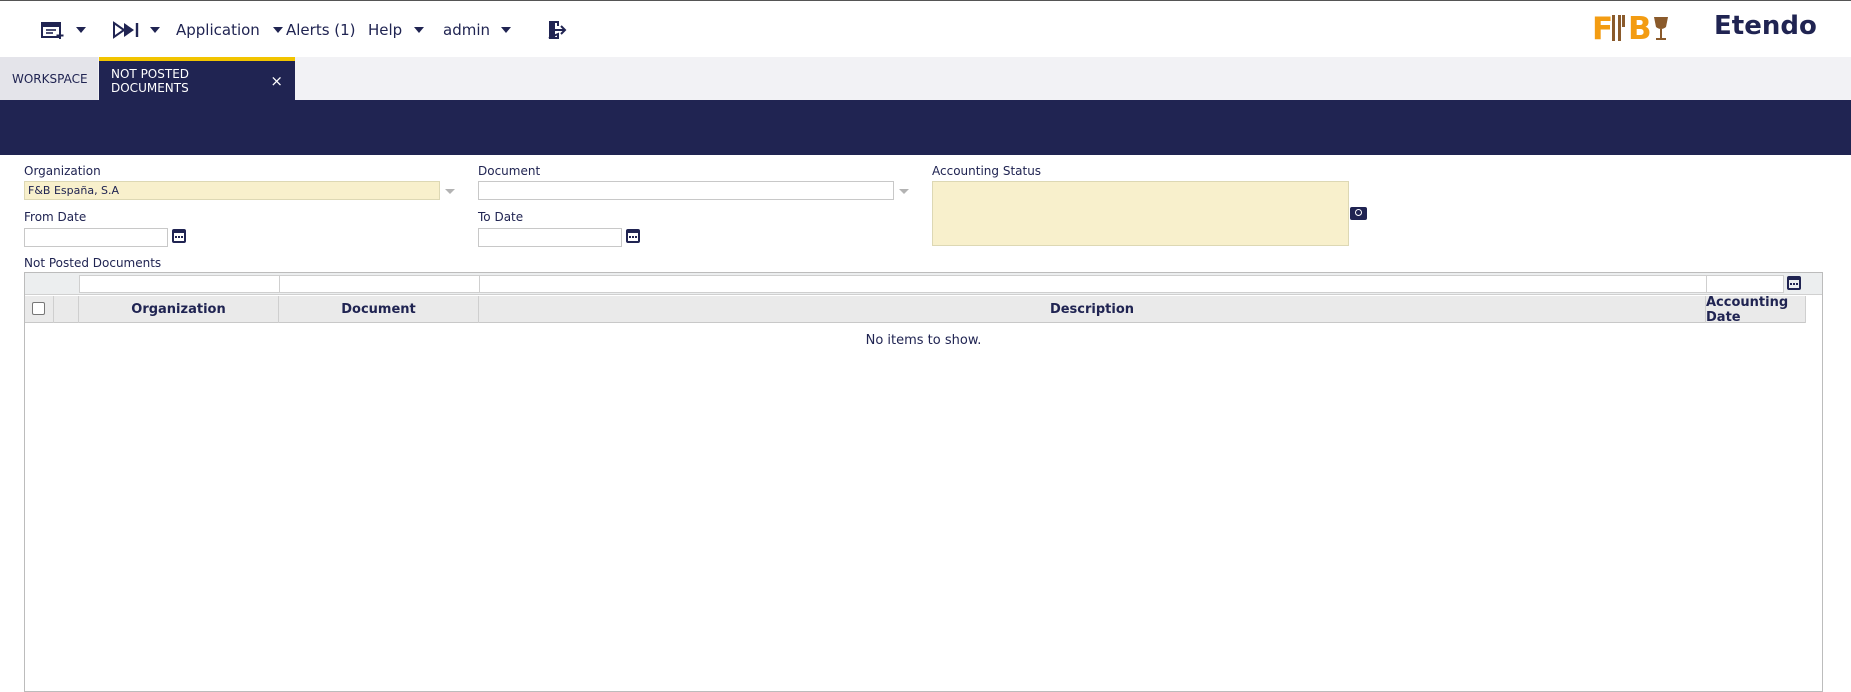 The width and height of the screenshot is (1851, 692). What do you see at coordinates (150, 80) in the screenshot?
I see `tab-label: NOT POSTED DOCUMENTS` at bounding box center [150, 80].